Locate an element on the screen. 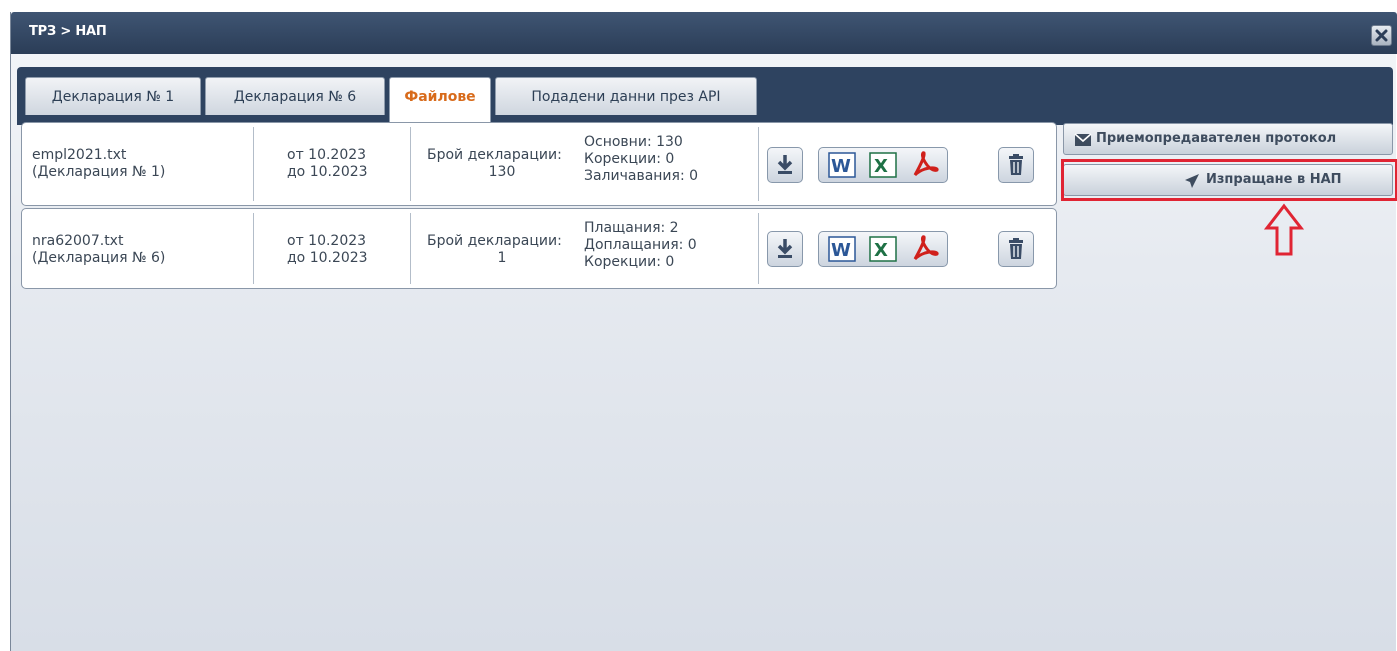  tab-files: Файлове is located at coordinates (440, 101).